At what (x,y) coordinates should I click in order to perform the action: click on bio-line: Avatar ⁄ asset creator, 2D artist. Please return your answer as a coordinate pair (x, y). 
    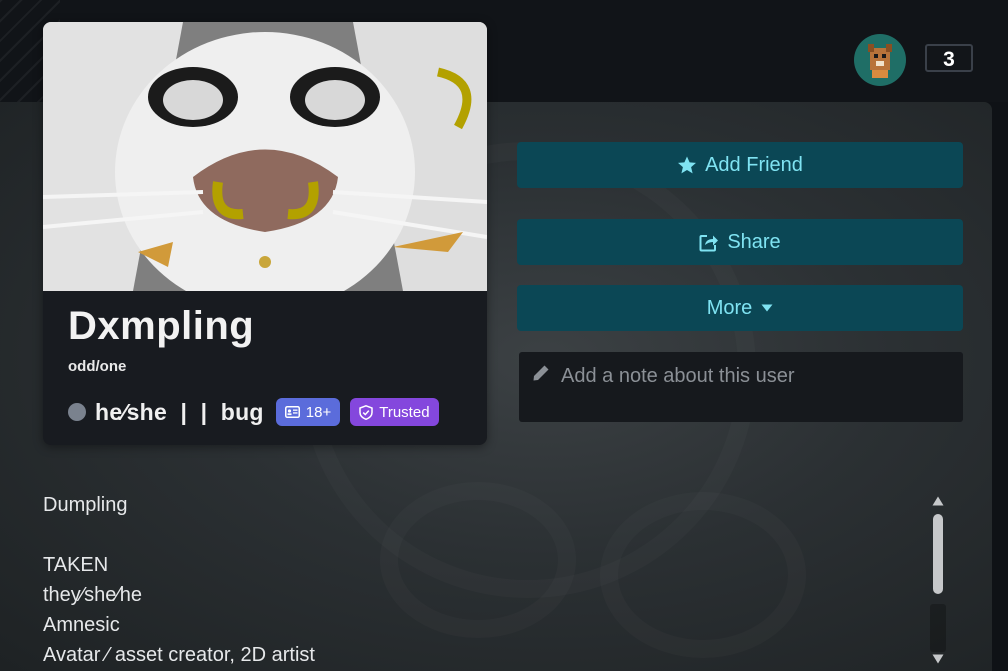
    Looking at the image, I should click on (179, 655).